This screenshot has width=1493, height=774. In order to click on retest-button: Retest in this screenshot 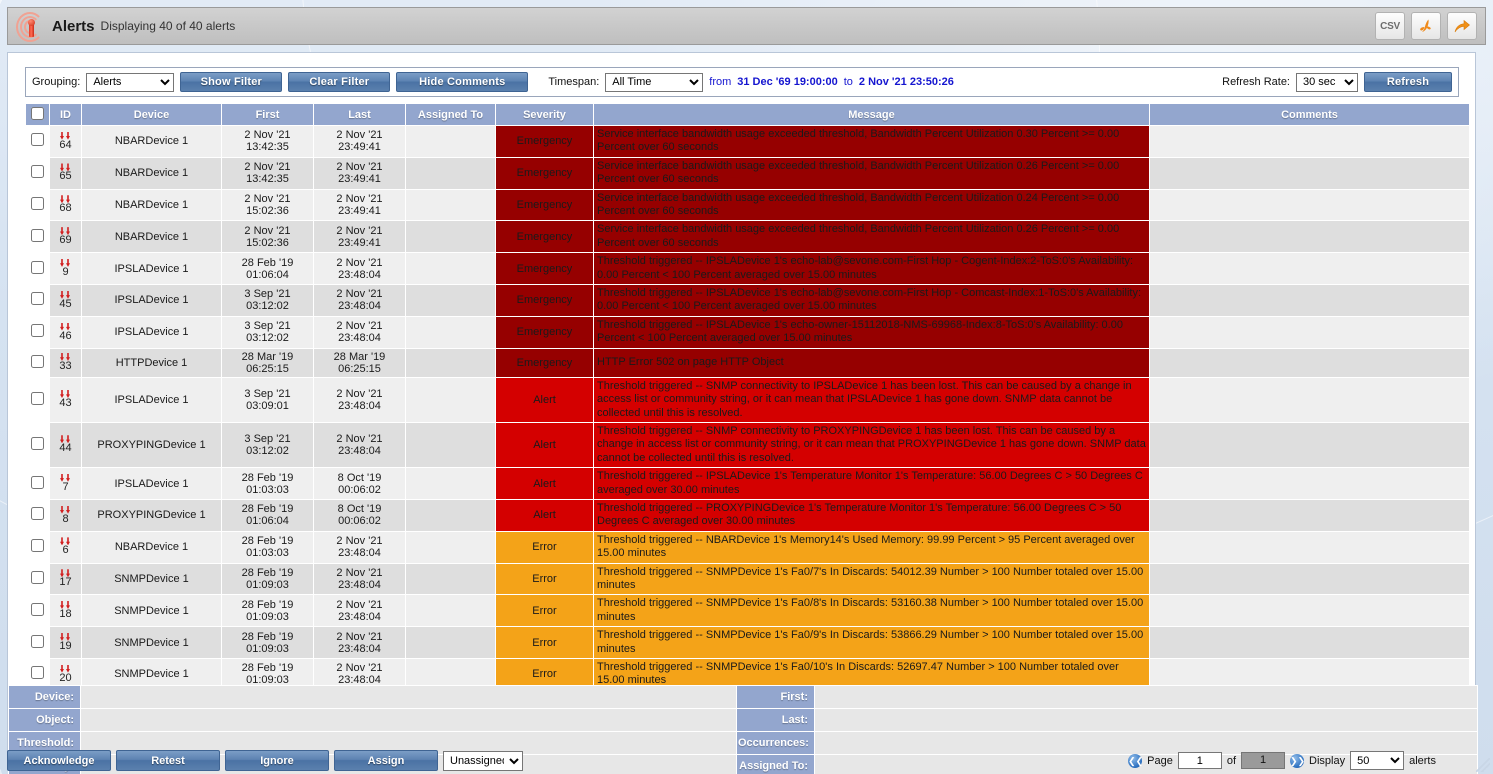, I will do `click(168, 760)`.